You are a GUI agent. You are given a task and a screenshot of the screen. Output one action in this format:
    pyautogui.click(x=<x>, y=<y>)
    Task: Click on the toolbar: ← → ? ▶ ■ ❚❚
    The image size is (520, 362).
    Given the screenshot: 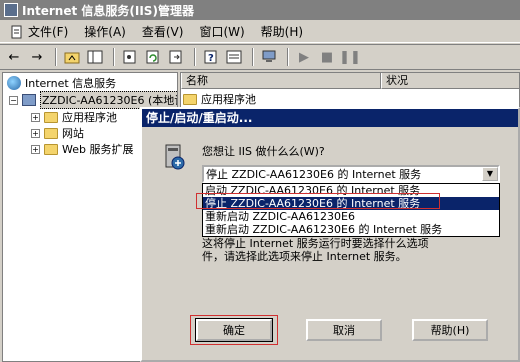 What is the action you would take?
    pyautogui.click(x=260, y=57)
    